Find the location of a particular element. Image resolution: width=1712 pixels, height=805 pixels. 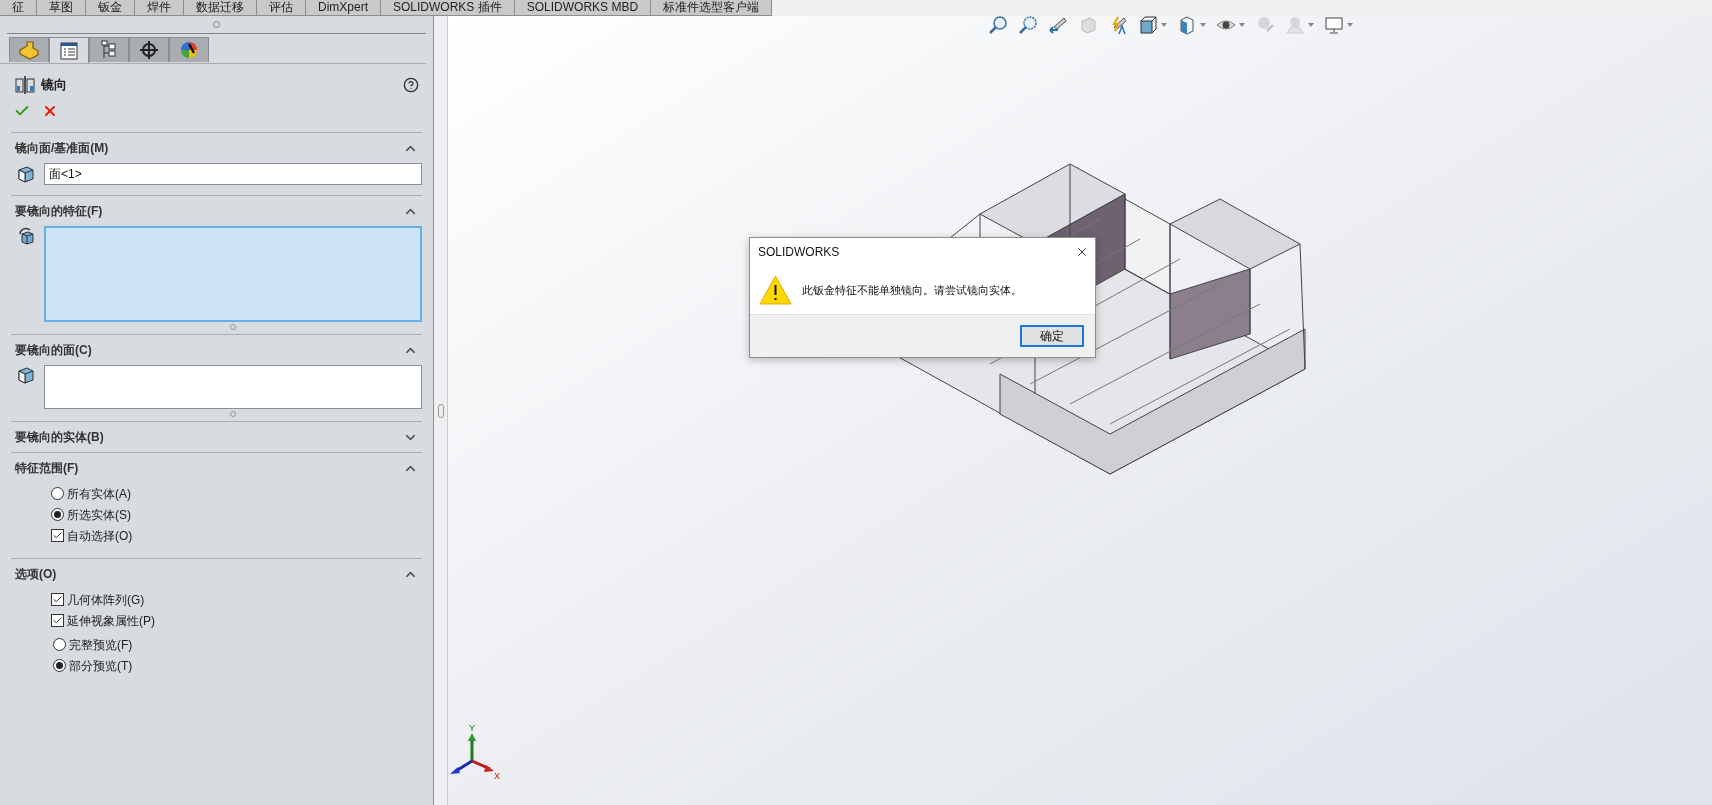

axis-triad-drawing: Y X is located at coordinates (475, 752).